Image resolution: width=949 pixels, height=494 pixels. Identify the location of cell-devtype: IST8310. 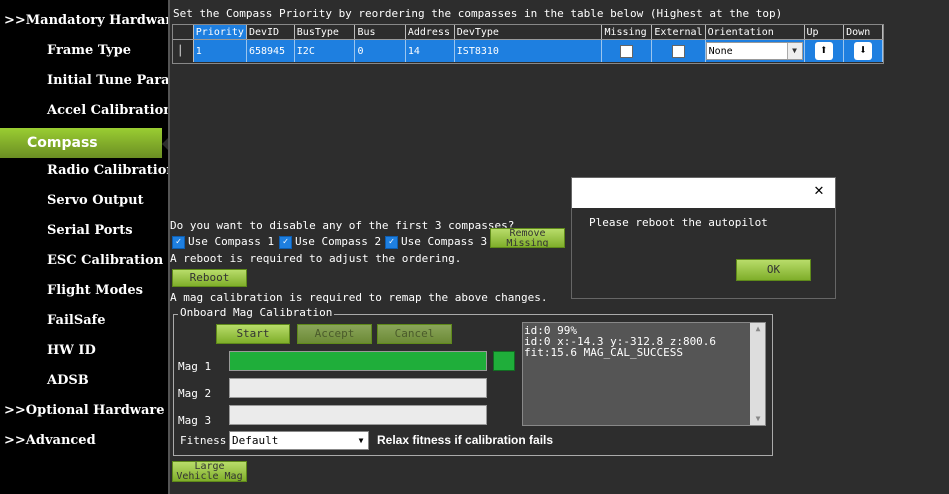
(528, 50).